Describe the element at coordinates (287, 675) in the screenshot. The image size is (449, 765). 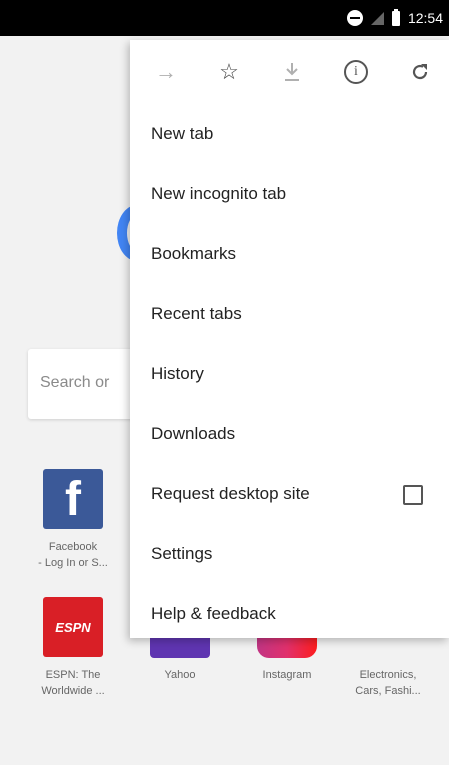
I see `tile-label: Instagram` at that location.